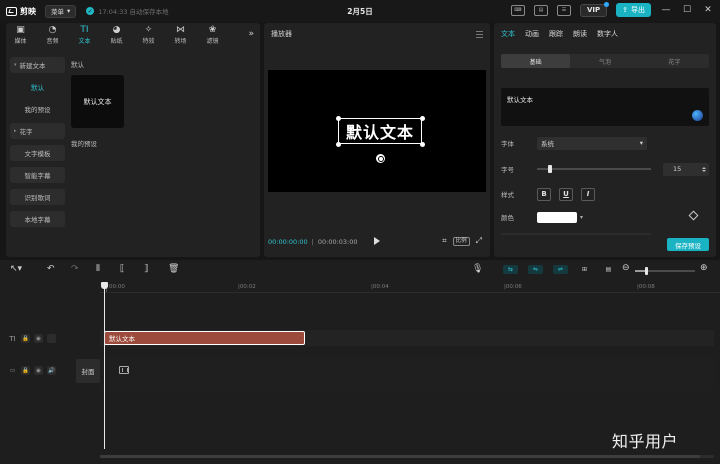  What do you see at coordinates (377, 34) in the screenshot?
I see `player-header: 播放器` at bounding box center [377, 34].